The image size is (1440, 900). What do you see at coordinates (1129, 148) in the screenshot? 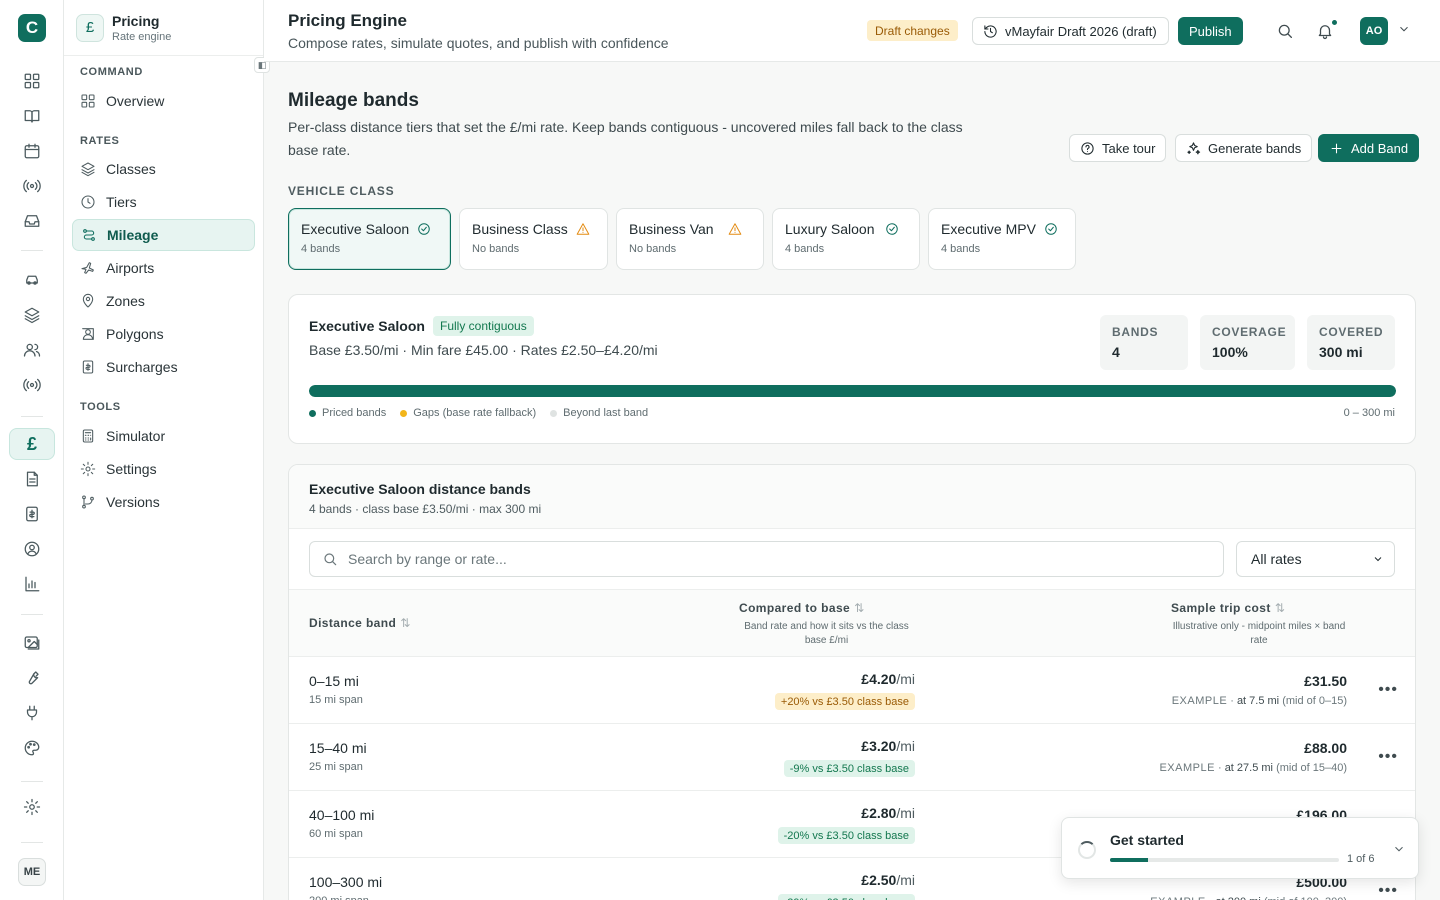
I see `take-tour-label: Take tour` at bounding box center [1129, 148].